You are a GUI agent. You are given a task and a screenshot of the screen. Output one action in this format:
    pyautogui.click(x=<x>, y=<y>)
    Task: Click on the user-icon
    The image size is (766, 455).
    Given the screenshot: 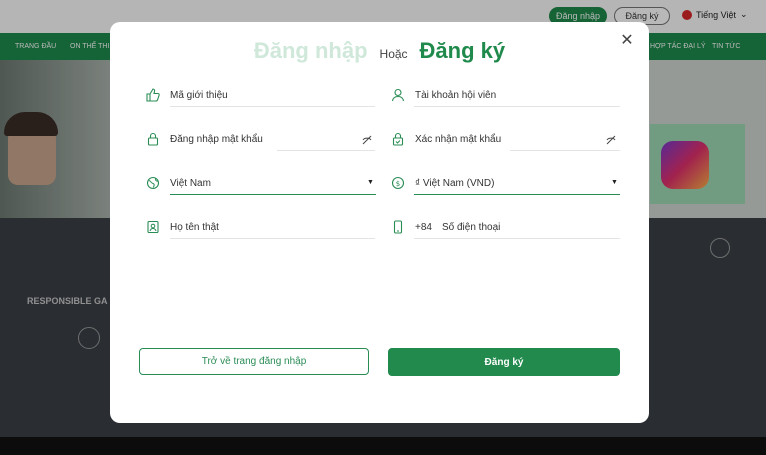 What is the action you would take?
    pyautogui.click(x=398, y=95)
    